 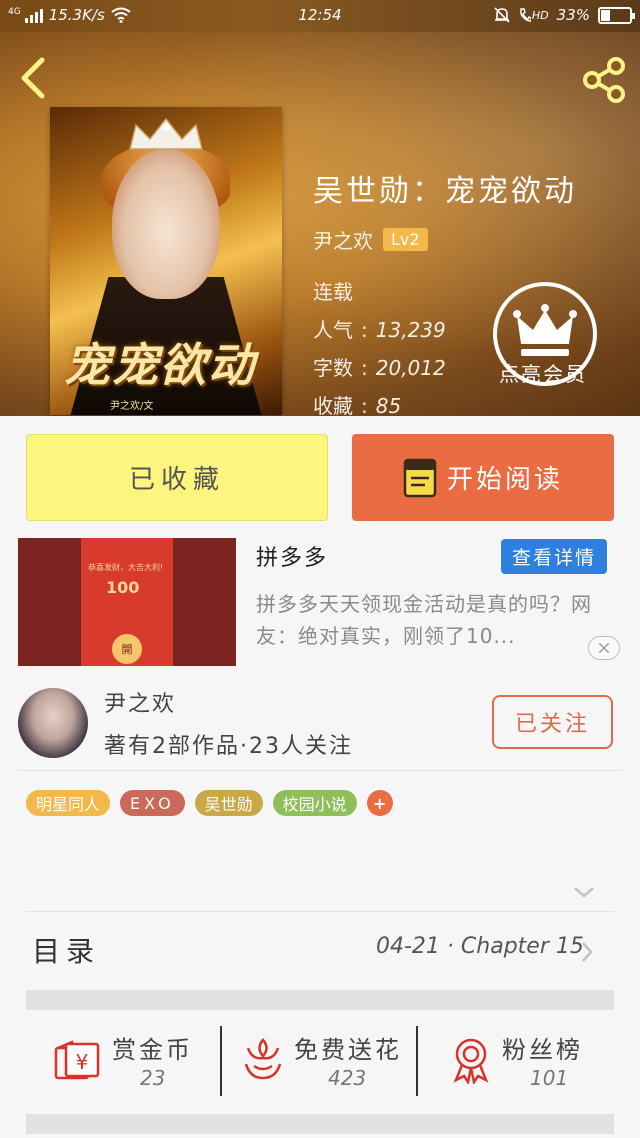 I want to click on fan-ranking-count: 101, so click(x=549, y=1078).